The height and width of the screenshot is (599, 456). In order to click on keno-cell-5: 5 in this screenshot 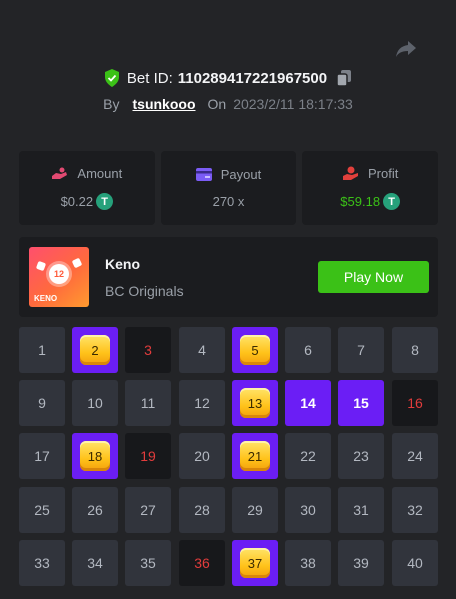, I will do `click(255, 350)`.